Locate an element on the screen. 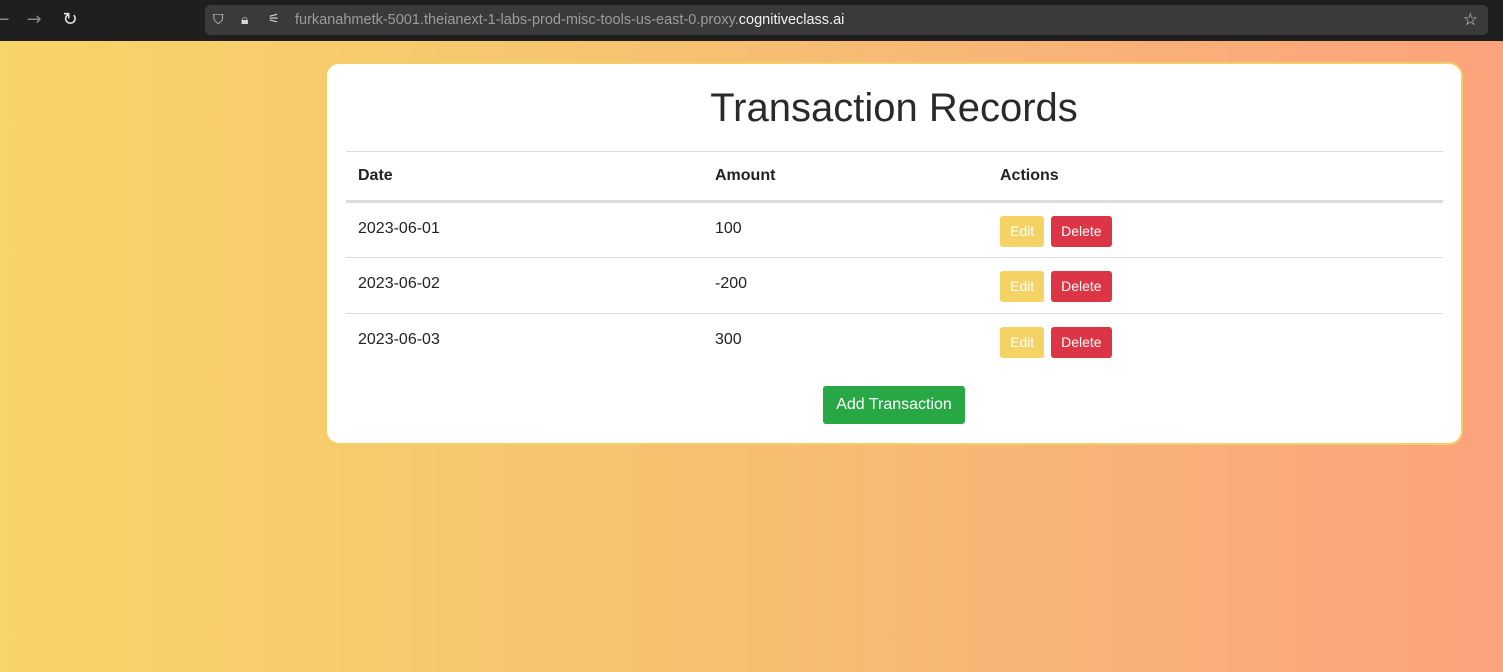 This screenshot has width=1503, height=672. table-row: 2023-06-03 300 Edit Delete is located at coordinates (894, 341).